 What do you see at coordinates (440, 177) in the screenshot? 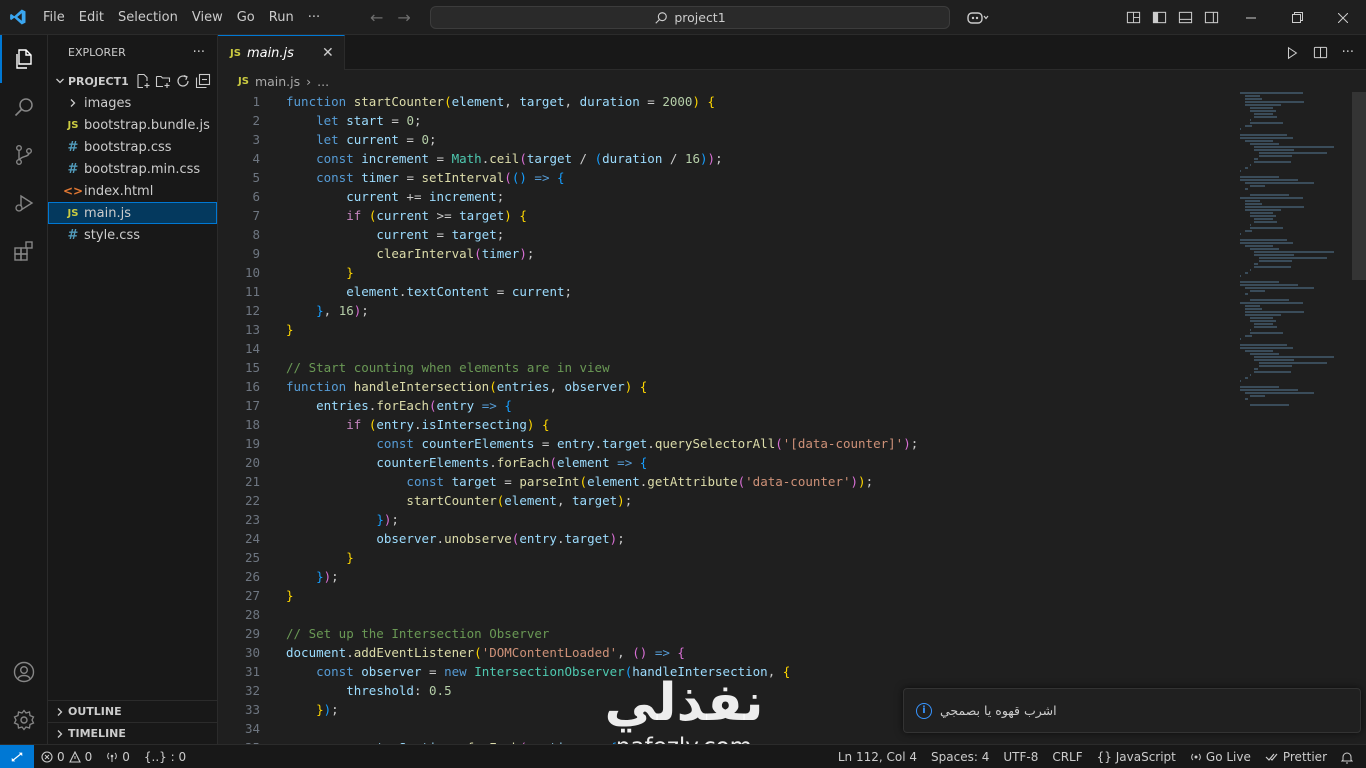
I see `code-line: const timer = setInterval(() => {` at bounding box center [440, 177].